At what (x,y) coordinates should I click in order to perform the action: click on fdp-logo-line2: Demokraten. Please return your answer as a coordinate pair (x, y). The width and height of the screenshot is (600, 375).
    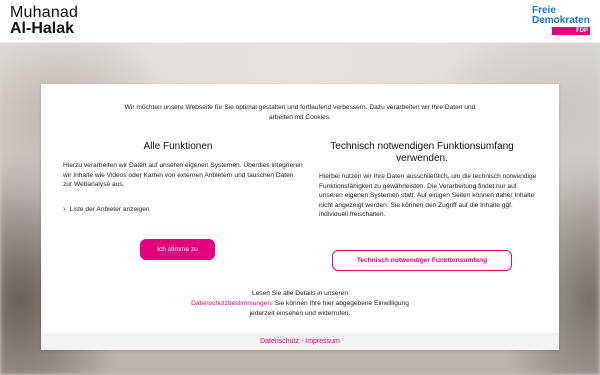
    Looking at the image, I should click on (561, 20).